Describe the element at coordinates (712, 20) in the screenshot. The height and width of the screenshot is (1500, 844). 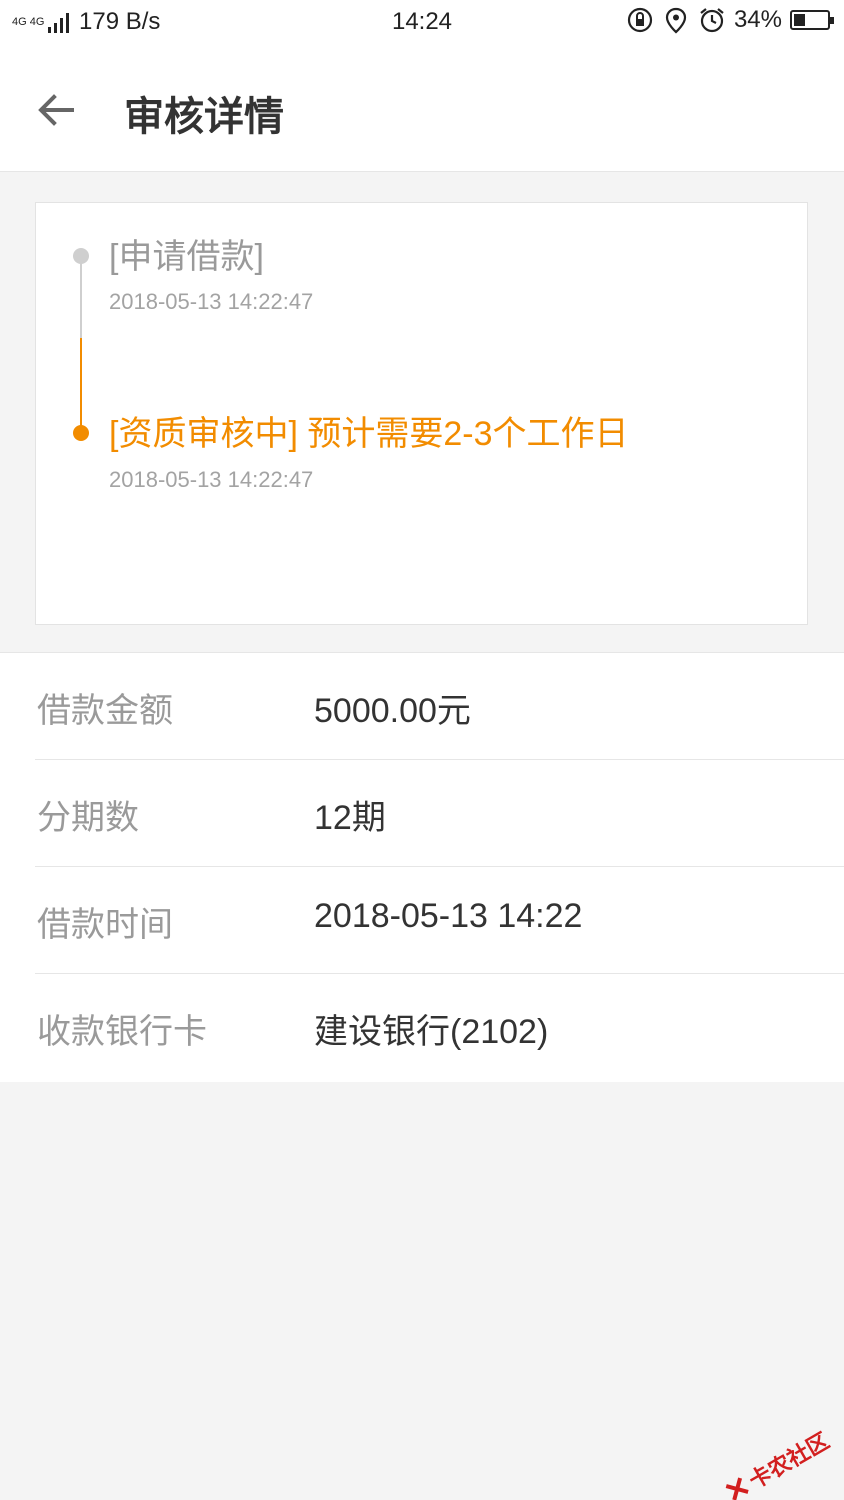
I see `alarm-icon` at that location.